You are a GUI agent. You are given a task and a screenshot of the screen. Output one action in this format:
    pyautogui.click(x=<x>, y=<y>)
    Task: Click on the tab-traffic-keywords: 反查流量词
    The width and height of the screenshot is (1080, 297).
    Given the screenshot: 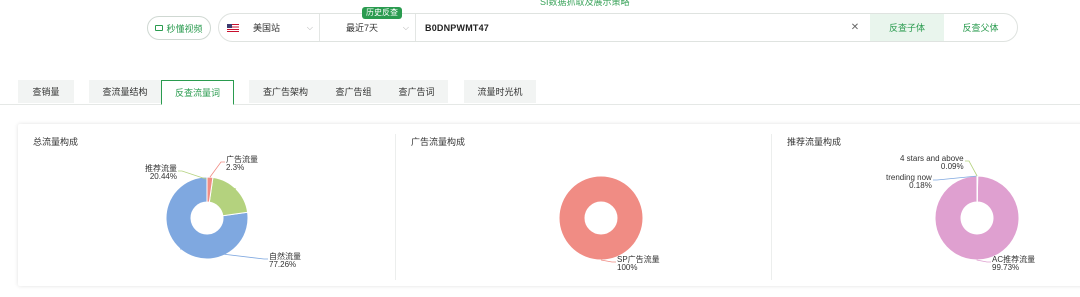 What is the action you would take?
    pyautogui.click(x=197, y=92)
    